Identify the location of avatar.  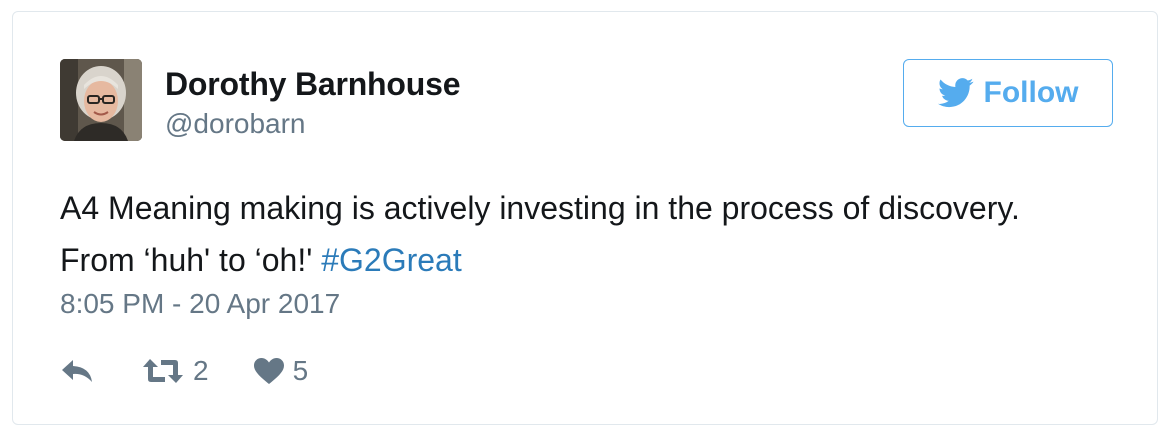
(101, 100).